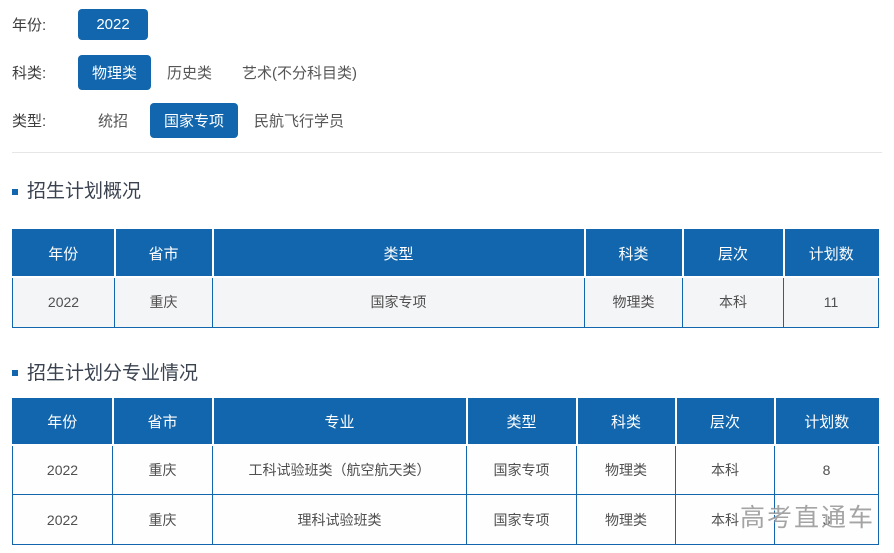 This screenshot has width=894, height=553. I want to click on overview-header-row: 年份 省市 类型 科类 层次 计划数, so click(445, 253).